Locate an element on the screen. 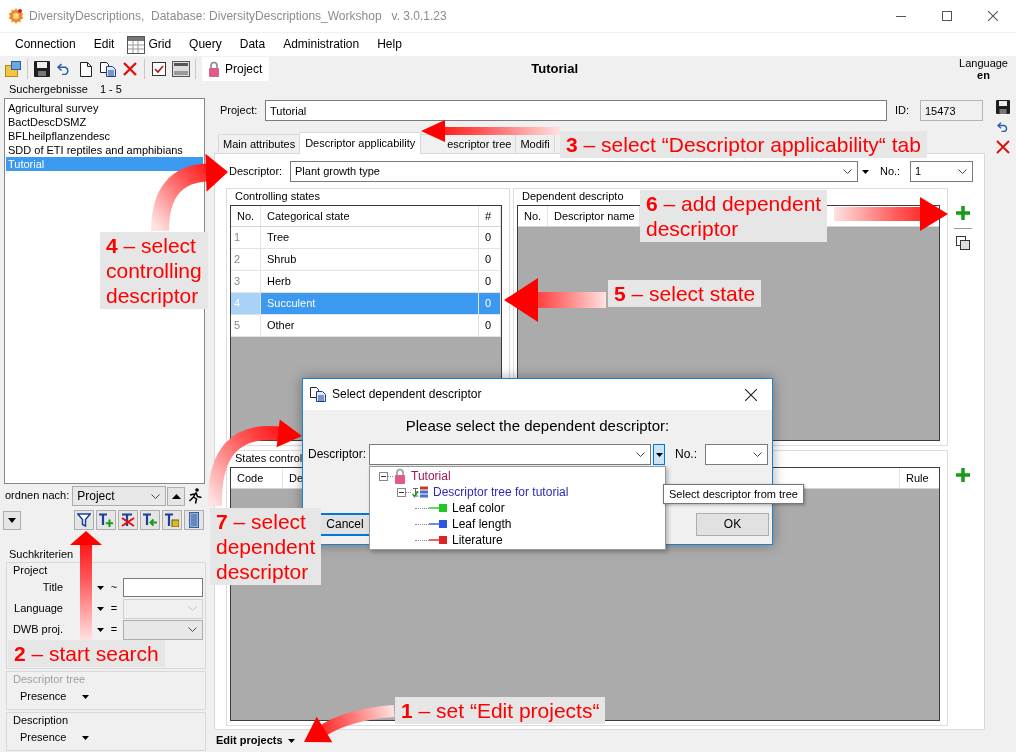 The width and height of the screenshot is (1016, 752). copy-icon is located at coordinates (108, 69).